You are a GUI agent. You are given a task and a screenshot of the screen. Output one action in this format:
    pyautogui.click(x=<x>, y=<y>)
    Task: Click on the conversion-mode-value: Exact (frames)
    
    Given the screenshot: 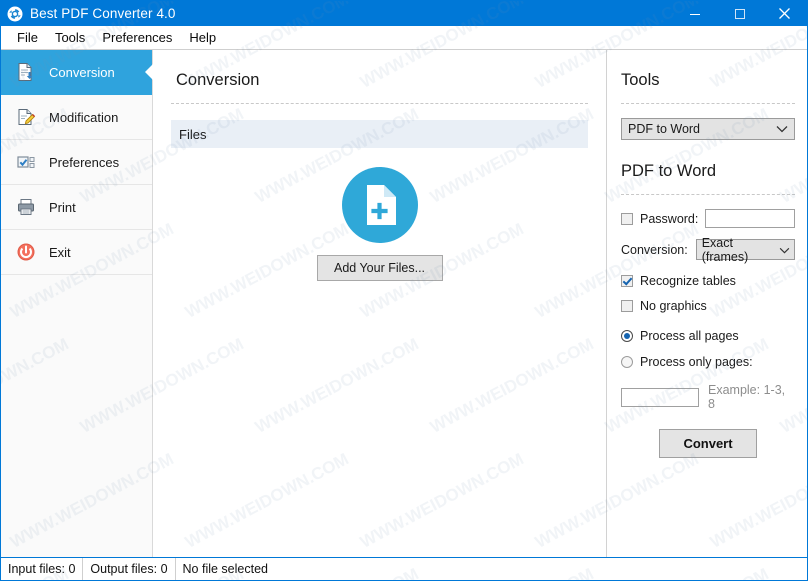 What is the action you would take?
    pyautogui.click(x=725, y=249)
    